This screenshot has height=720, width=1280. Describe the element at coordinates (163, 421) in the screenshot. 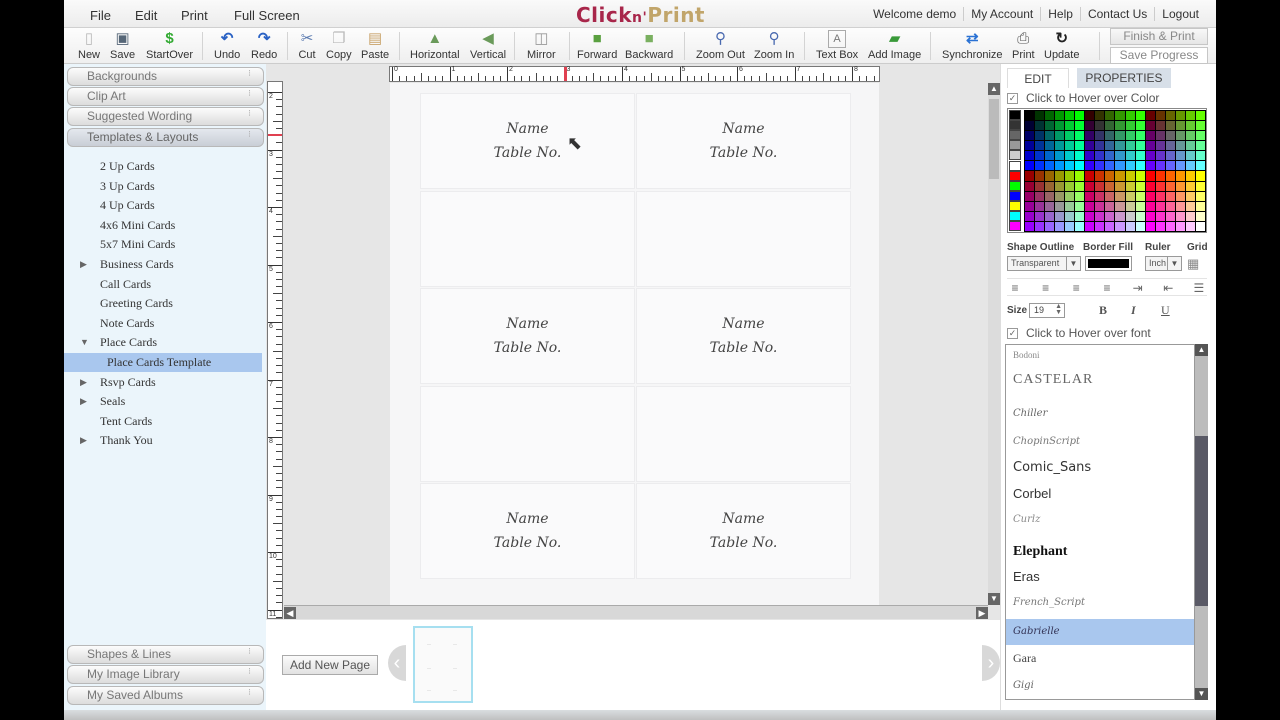

I see `tree-item: Tent Cards` at that location.